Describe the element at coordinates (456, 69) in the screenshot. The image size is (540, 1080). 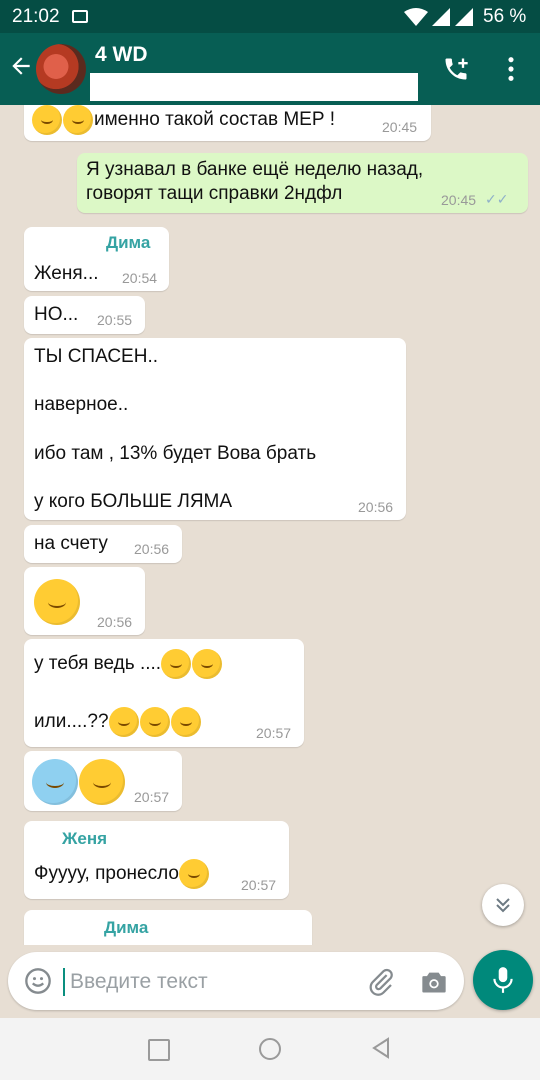
I see `add-call-icon` at that location.